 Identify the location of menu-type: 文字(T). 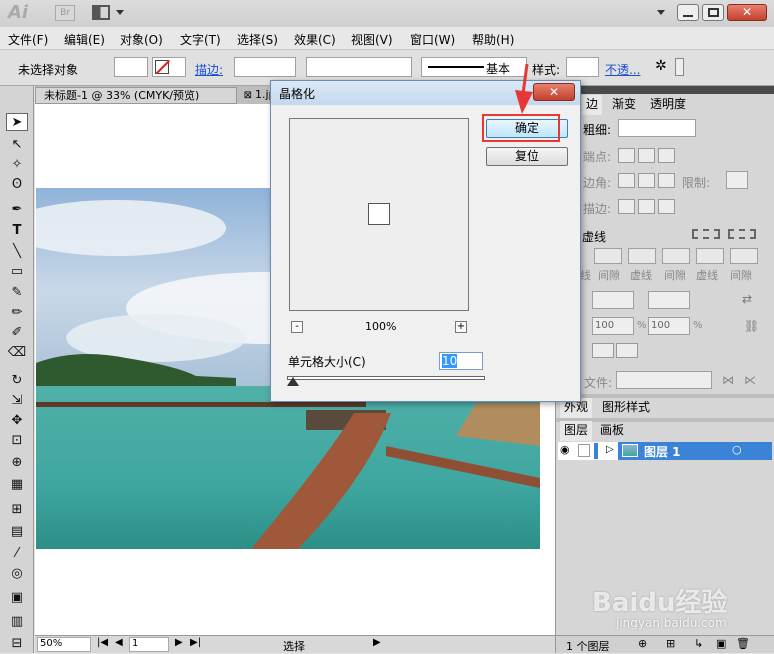
(200, 39).